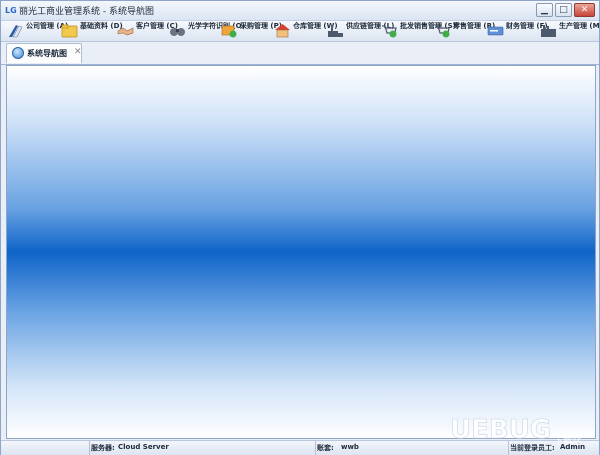 The width and height of the screenshot is (600, 455). I want to click on factory-icon, so click(548, 30).